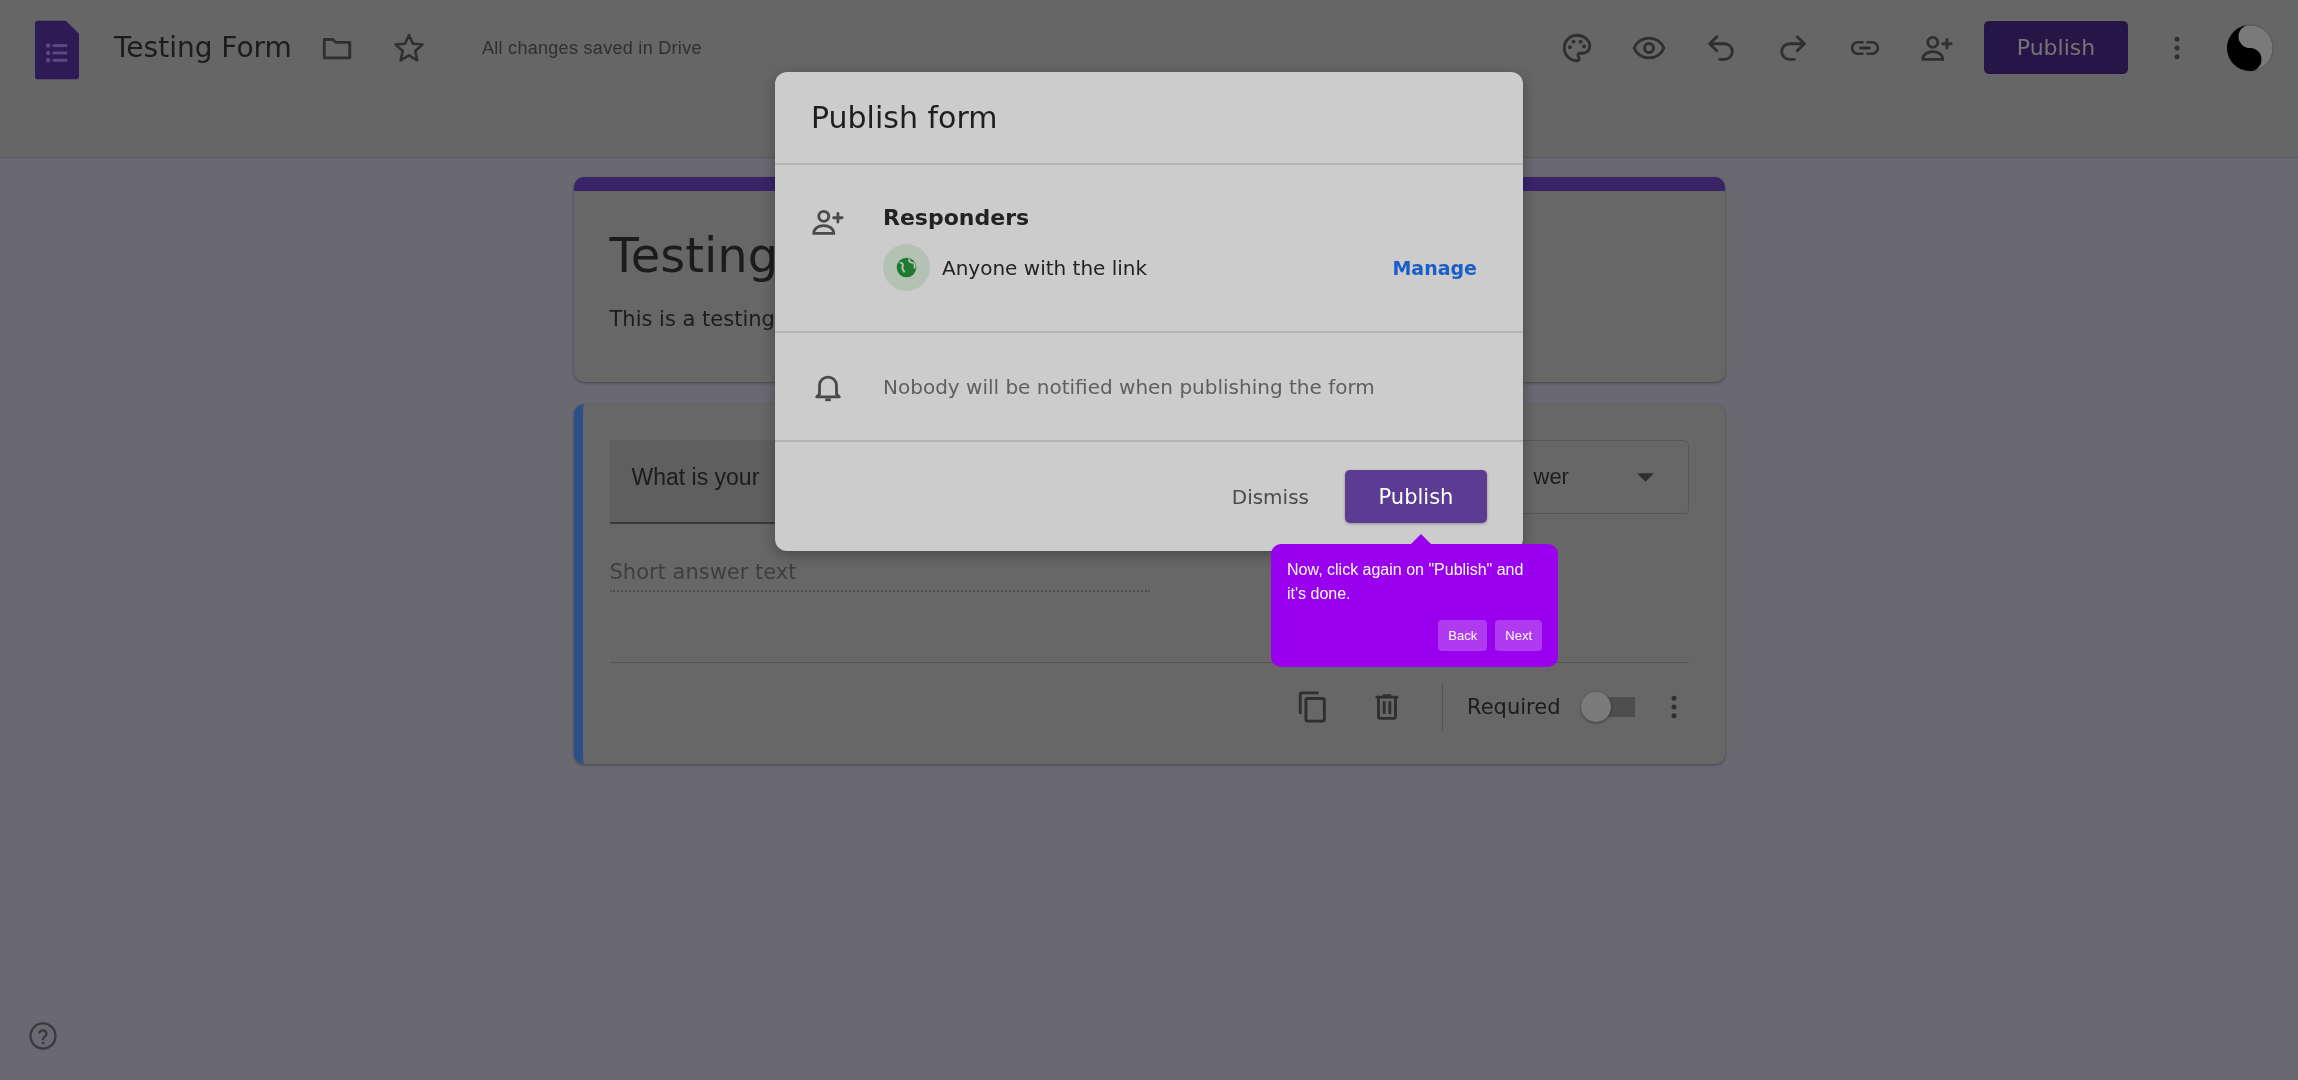 The height and width of the screenshot is (1080, 2298). Describe the element at coordinates (1463, 635) in the screenshot. I see `back-button: Back` at that location.